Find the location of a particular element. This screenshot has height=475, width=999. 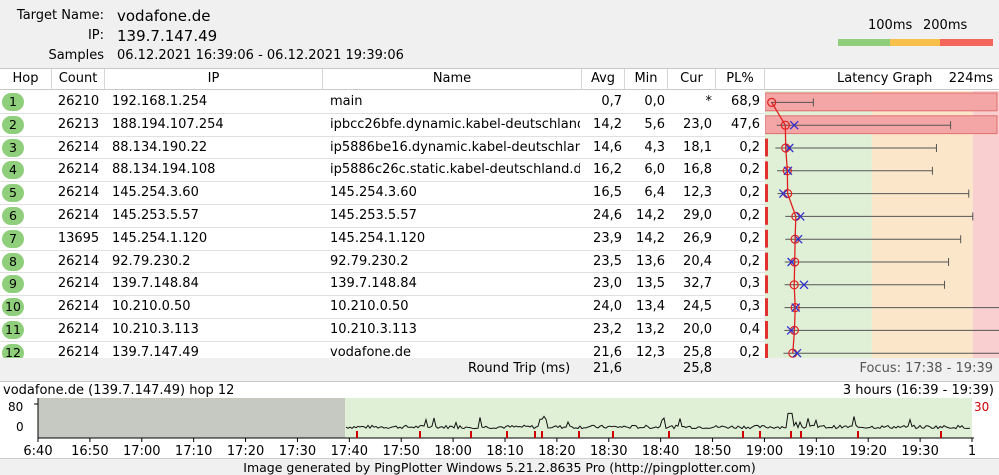

hop-cur: 16,8 is located at coordinates (697, 170).